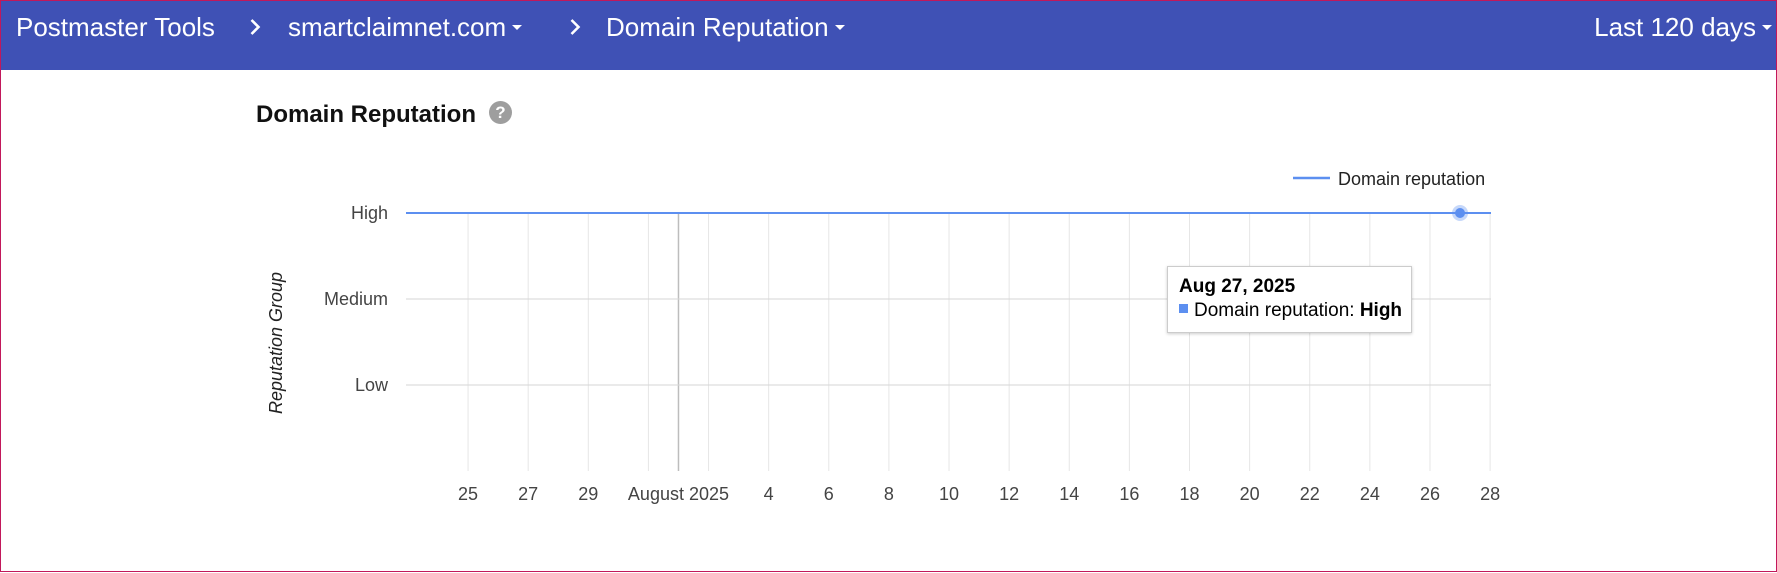 The image size is (1777, 573). Describe the element at coordinates (1310, 494) in the screenshot. I see `x-tick-label: 22` at that location.